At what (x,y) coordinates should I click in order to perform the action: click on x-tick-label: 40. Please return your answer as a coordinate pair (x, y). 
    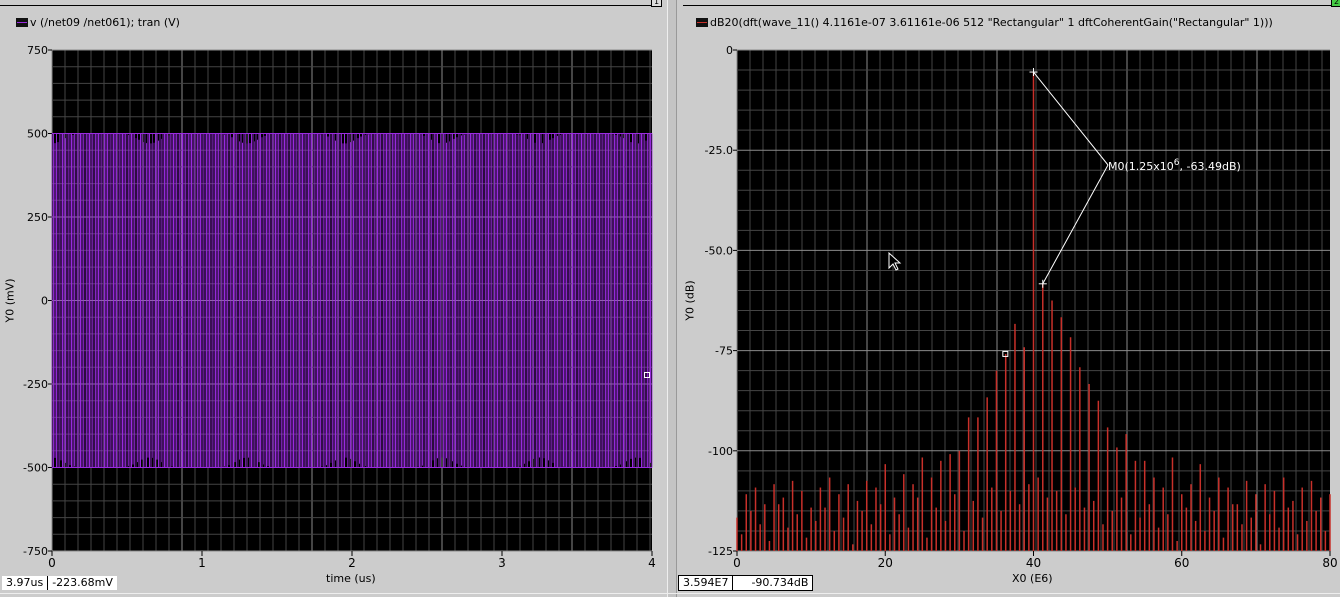
    Looking at the image, I should click on (1033, 563).